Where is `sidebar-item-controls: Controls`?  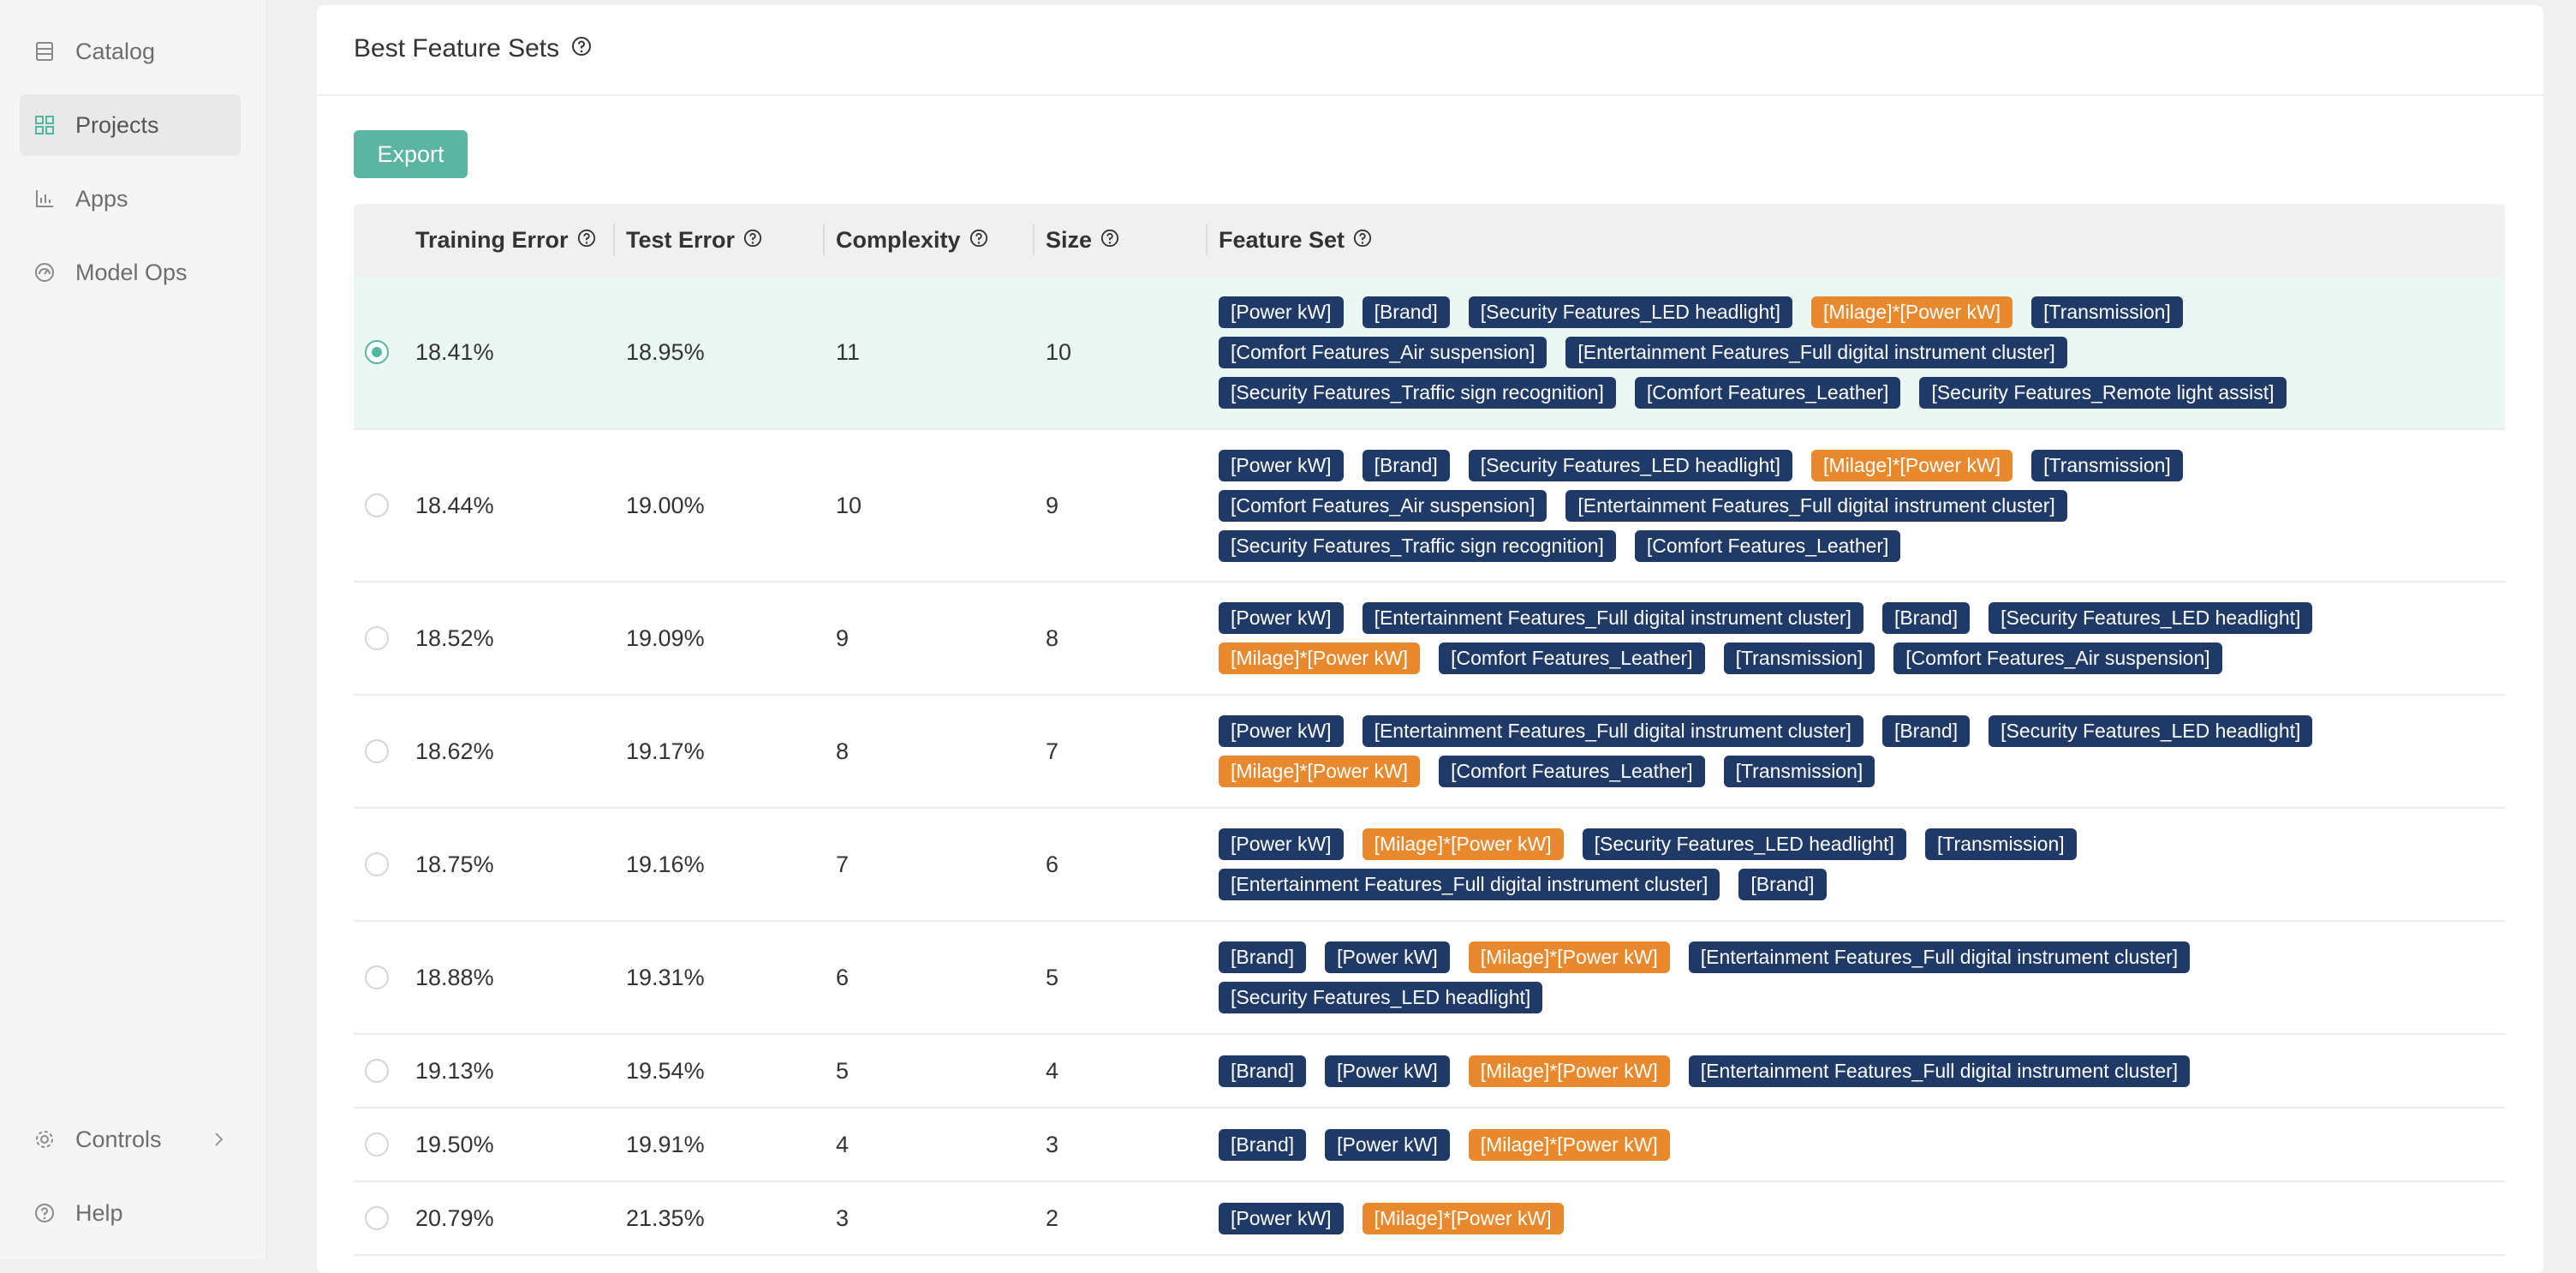 sidebar-item-controls: Controls is located at coordinates (130, 1139).